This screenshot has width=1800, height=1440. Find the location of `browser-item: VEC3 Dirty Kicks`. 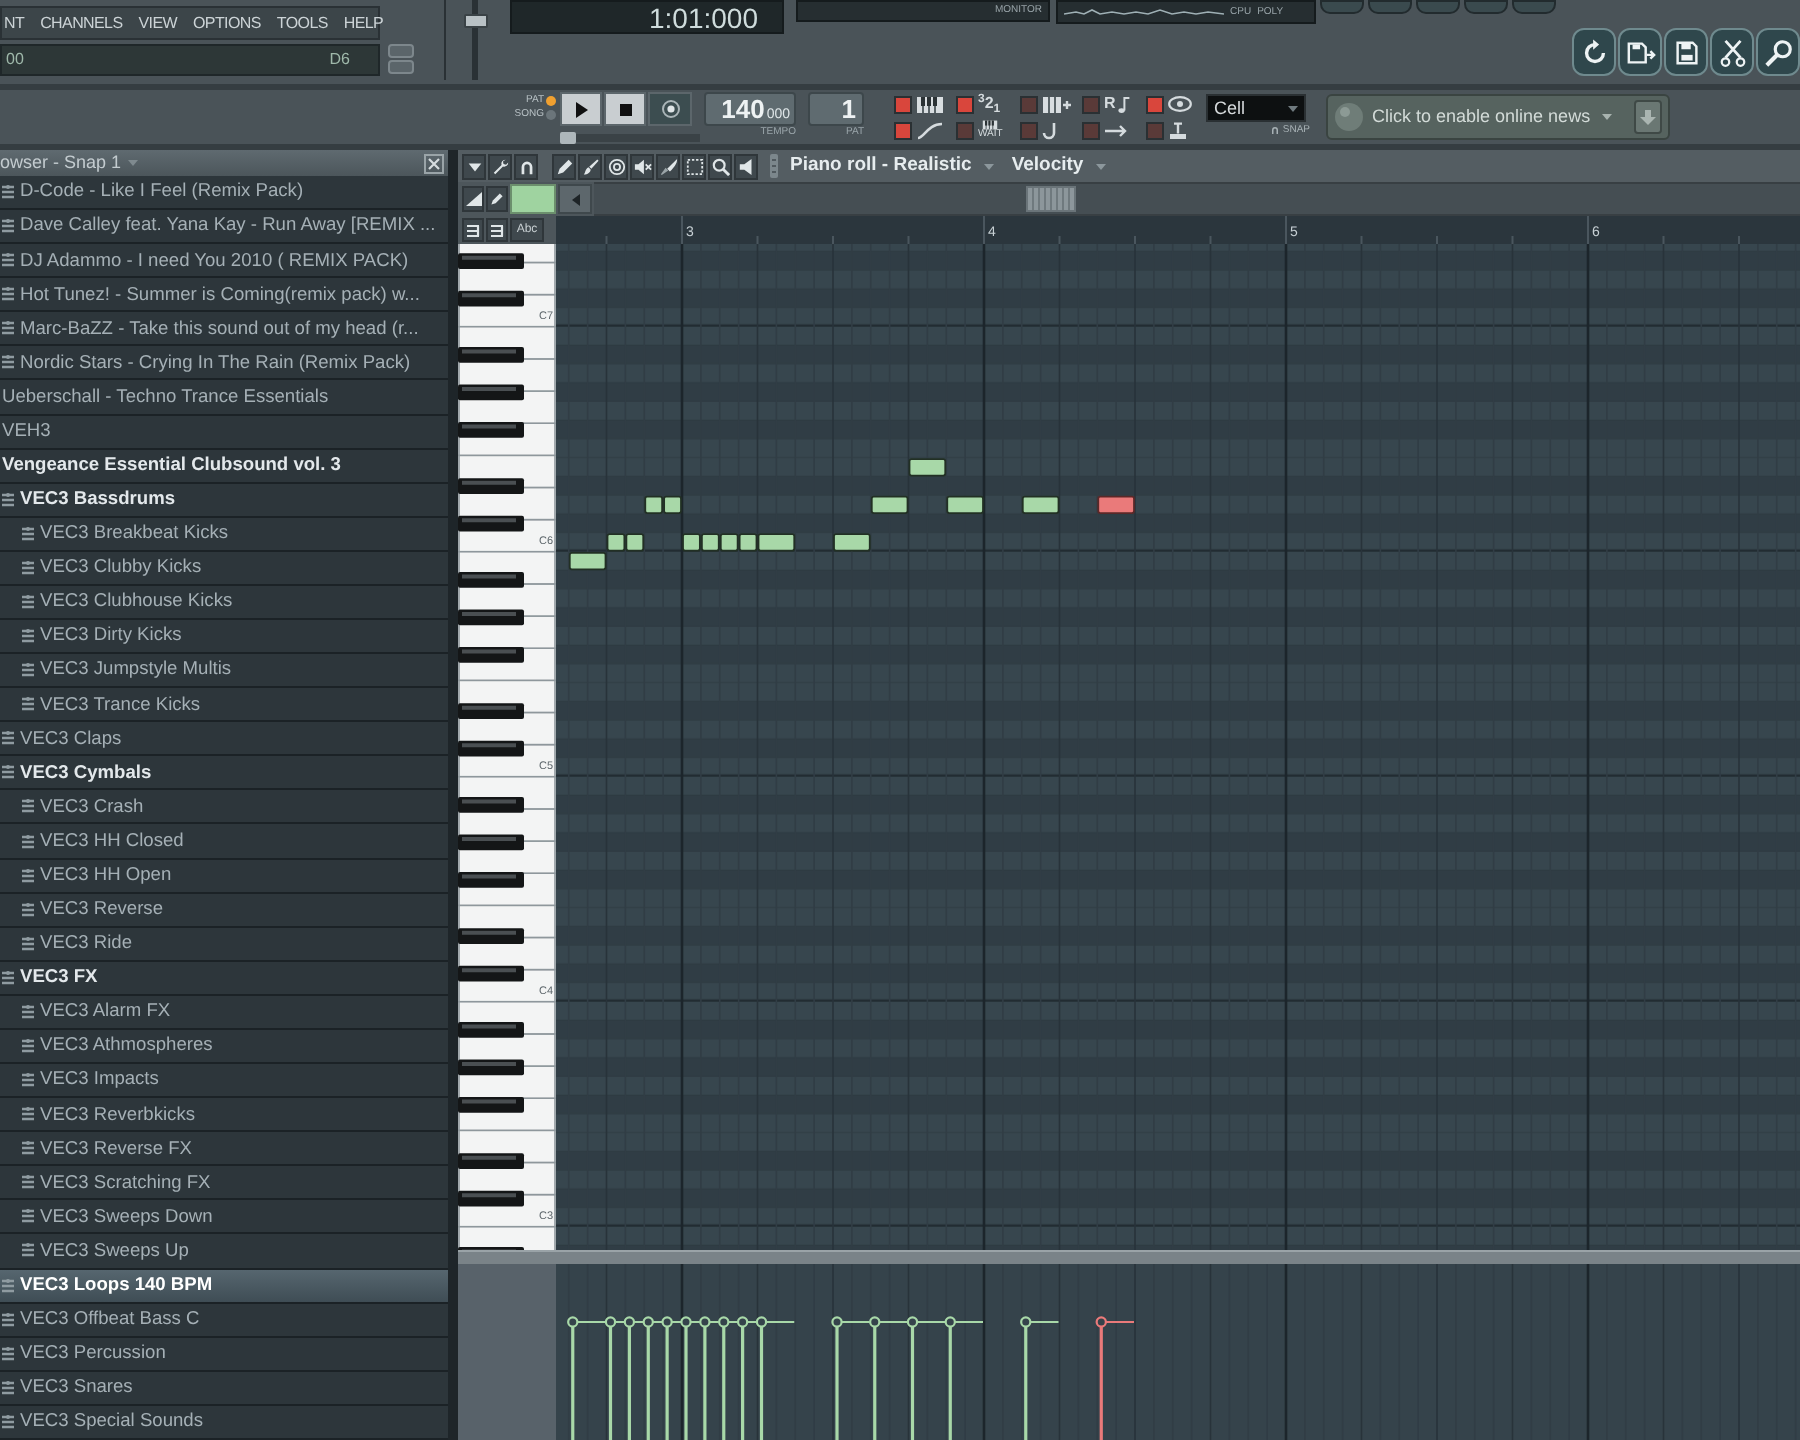

browser-item: VEC3 Dirty Kicks is located at coordinates (224, 637).